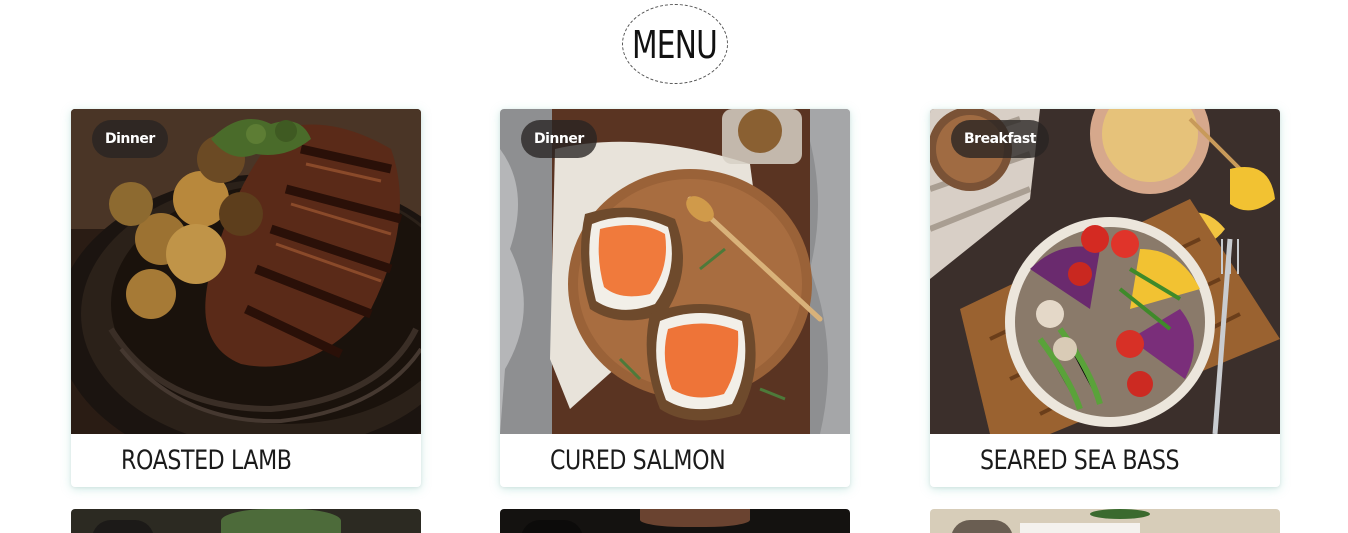  I want to click on dish-name: SEARED SEA BASS, so click(1080, 460).